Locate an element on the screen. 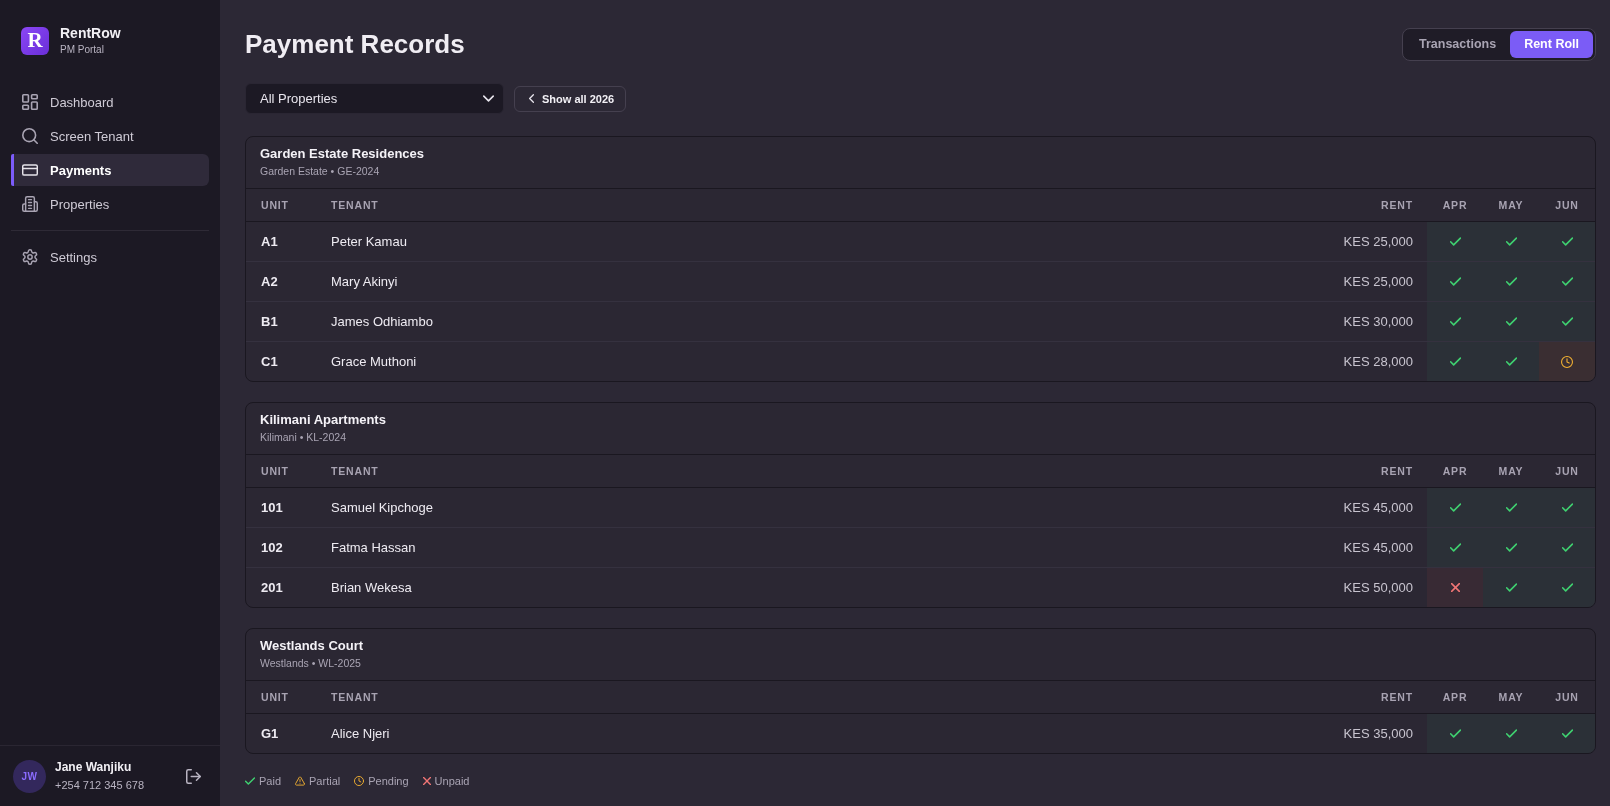 Image resolution: width=1610 pixels, height=806 pixels. property-name: Westlands Court is located at coordinates (312, 646).